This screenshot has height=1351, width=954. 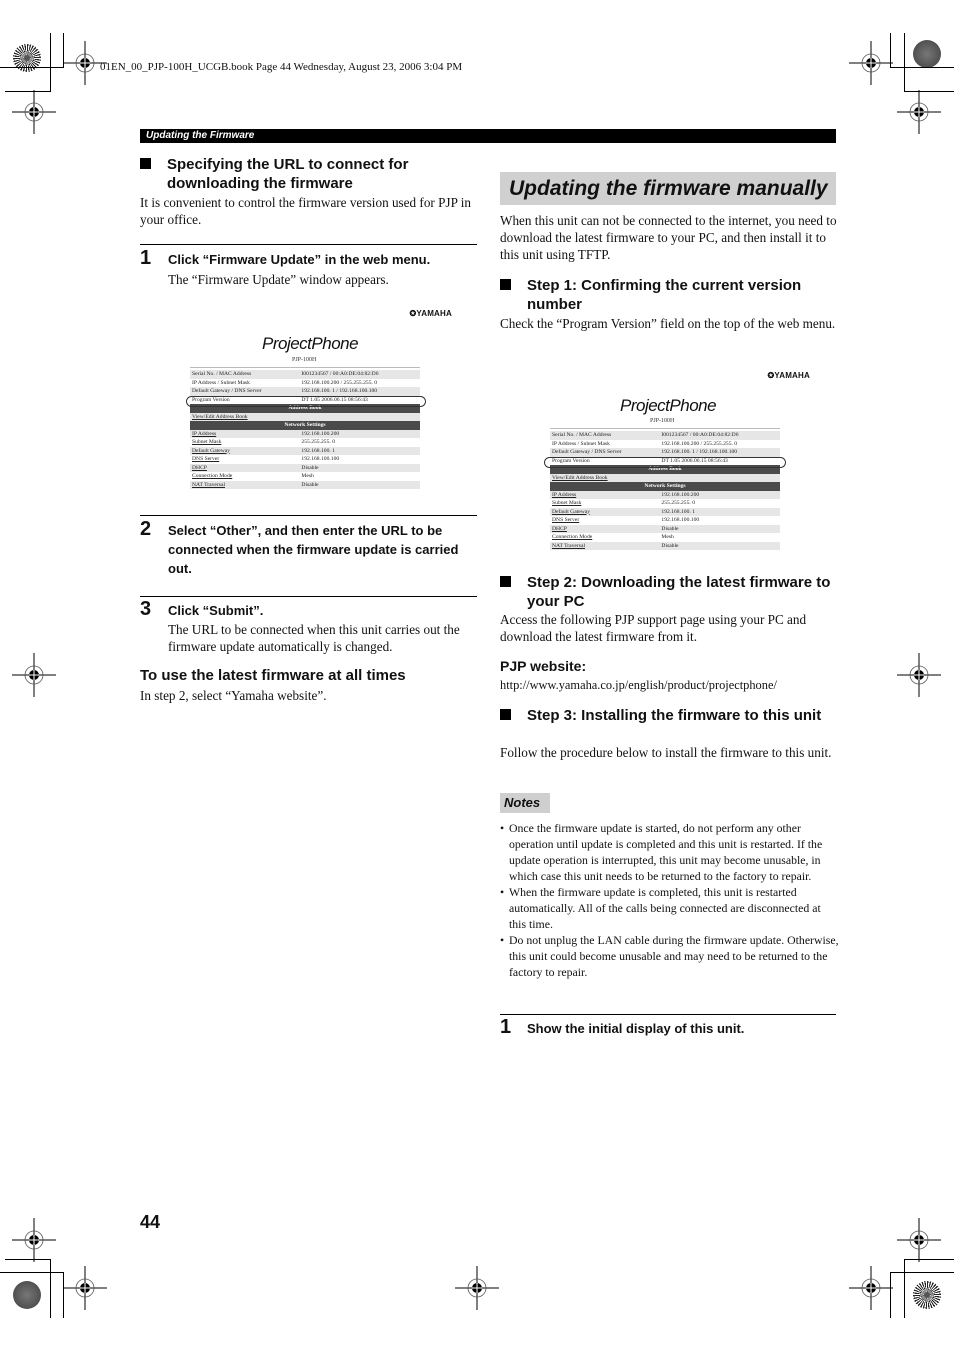 What do you see at coordinates (668, 188) in the screenshot?
I see `page-title: Updating the firmware manually` at bounding box center [668, 188].